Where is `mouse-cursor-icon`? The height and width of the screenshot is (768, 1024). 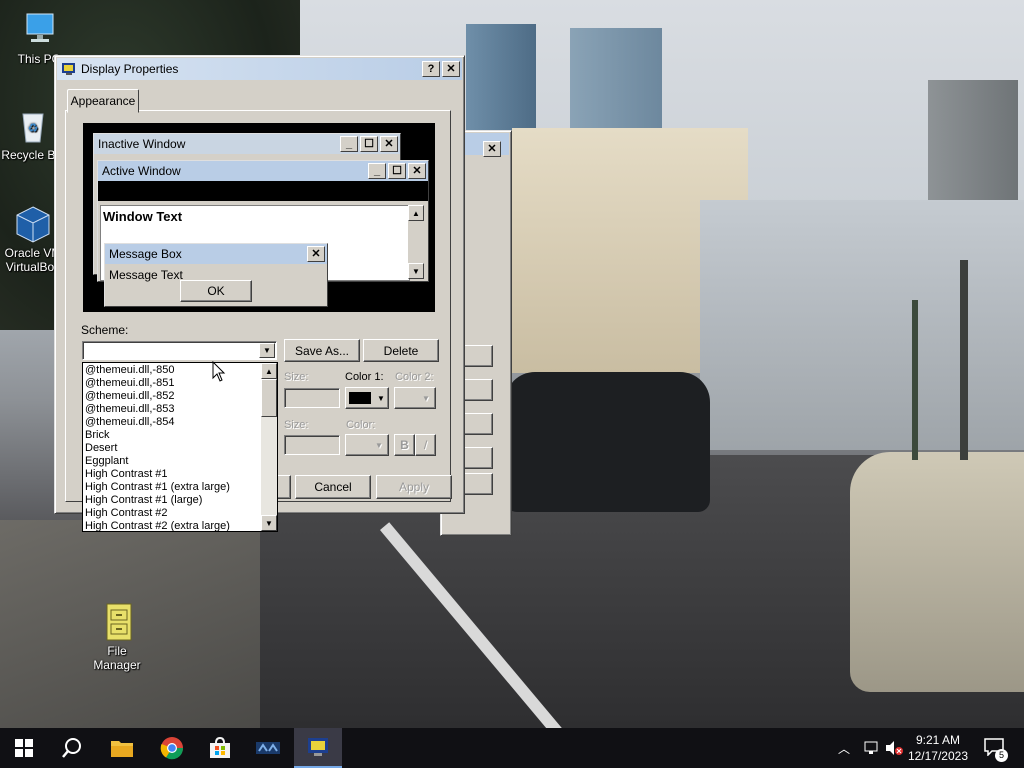
mouse-cursor-icon is located at coordinates (219, 371).